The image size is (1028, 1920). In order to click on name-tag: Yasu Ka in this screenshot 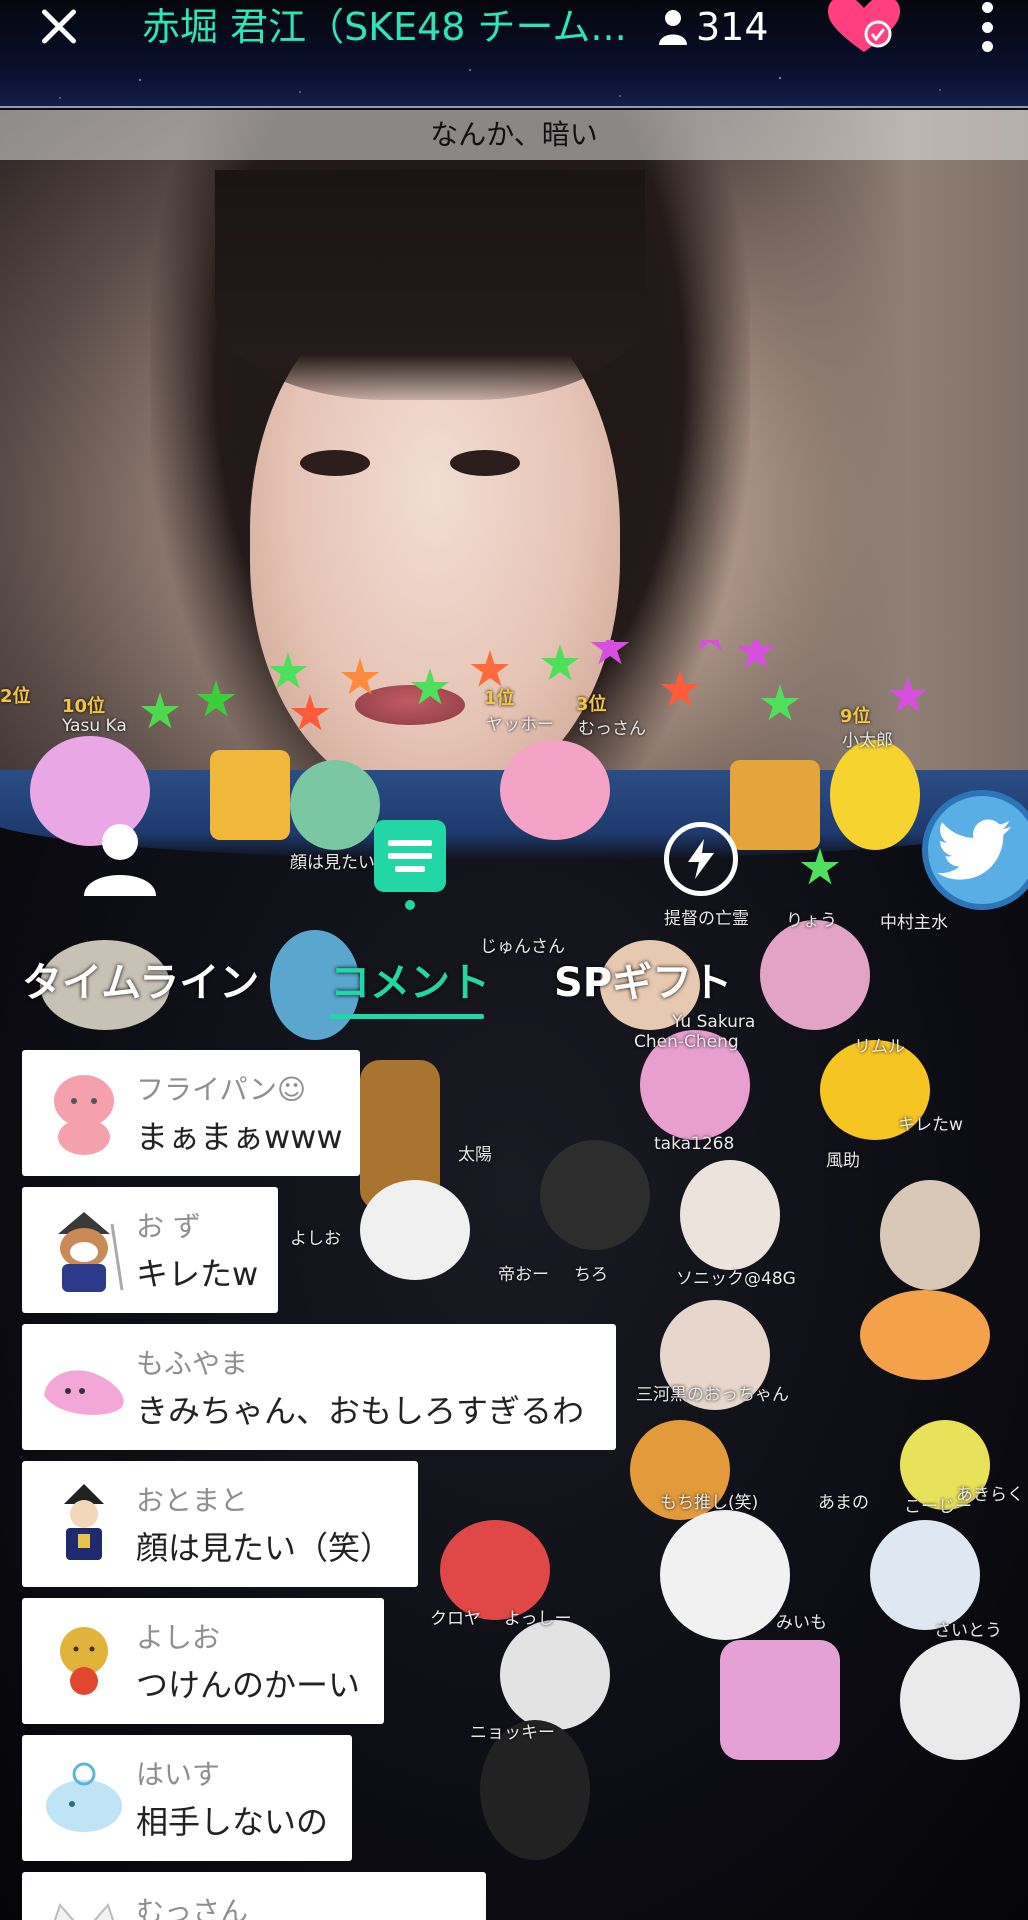, I will do `click(94, 726)`.